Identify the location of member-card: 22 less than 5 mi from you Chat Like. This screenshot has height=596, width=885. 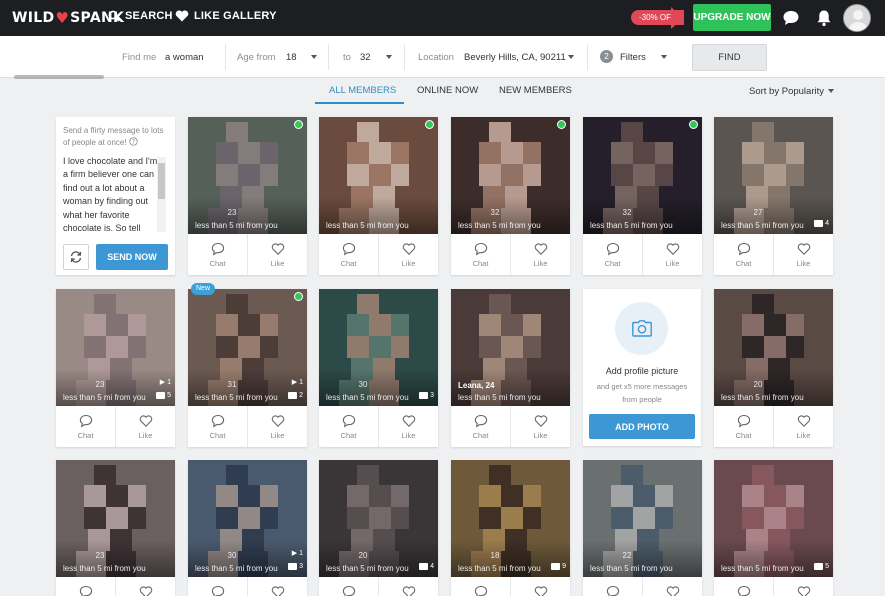
(642, 528).